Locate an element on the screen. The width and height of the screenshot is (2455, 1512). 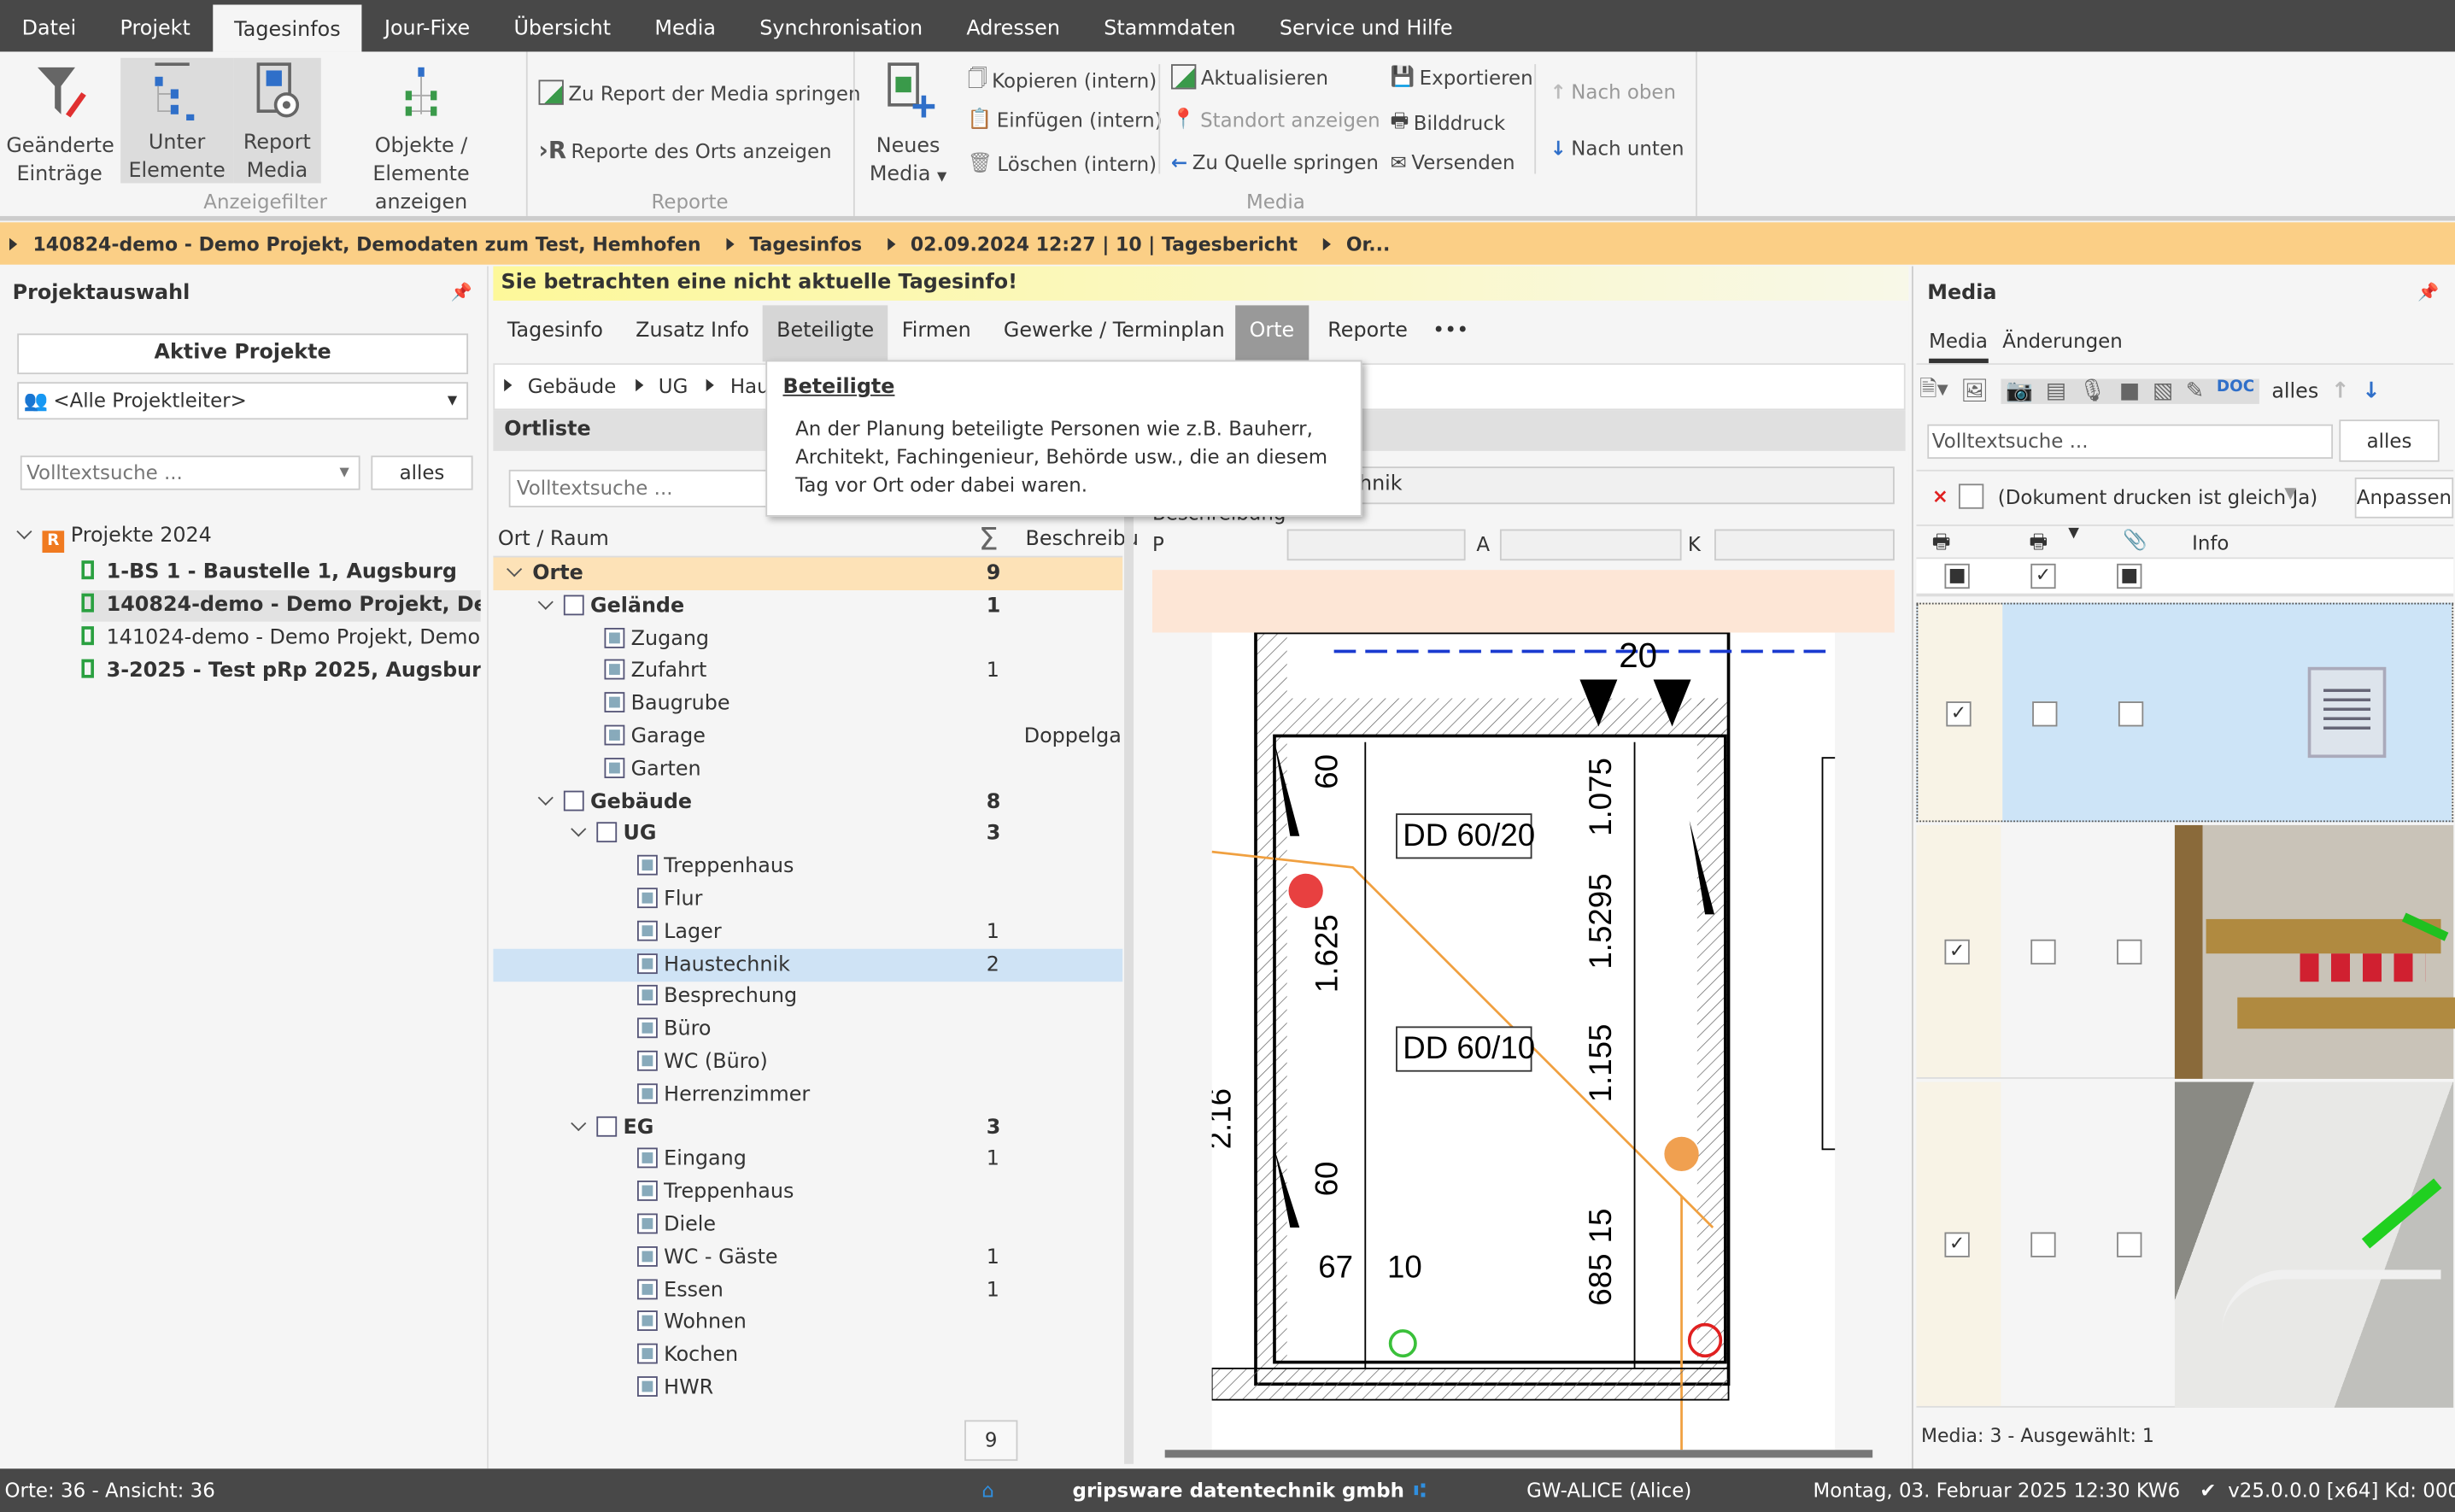
tree-row: Flur is located at coordinates (807, 899).